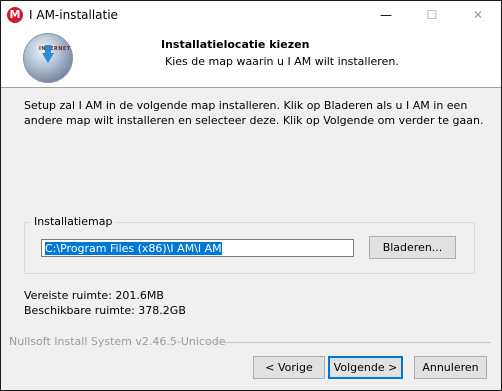 Image resolution: width=502 pixels, height=391 pixels. I want to click on window-title: I AM-installatie, so click(73, 15).